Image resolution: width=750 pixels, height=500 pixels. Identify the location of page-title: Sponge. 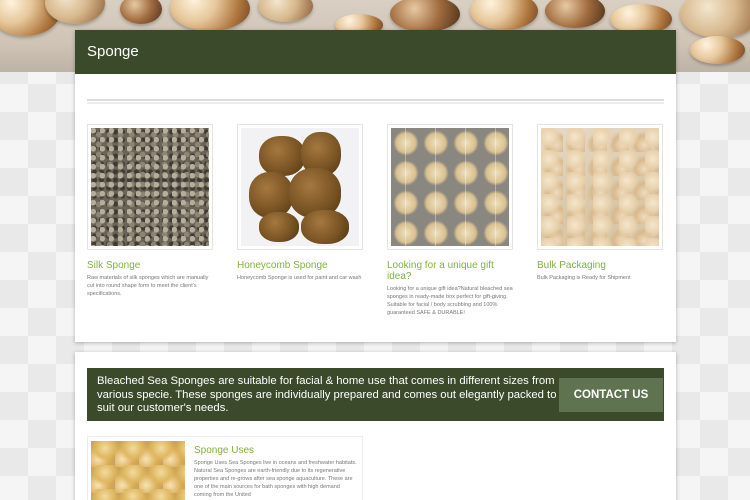
(375, 52).